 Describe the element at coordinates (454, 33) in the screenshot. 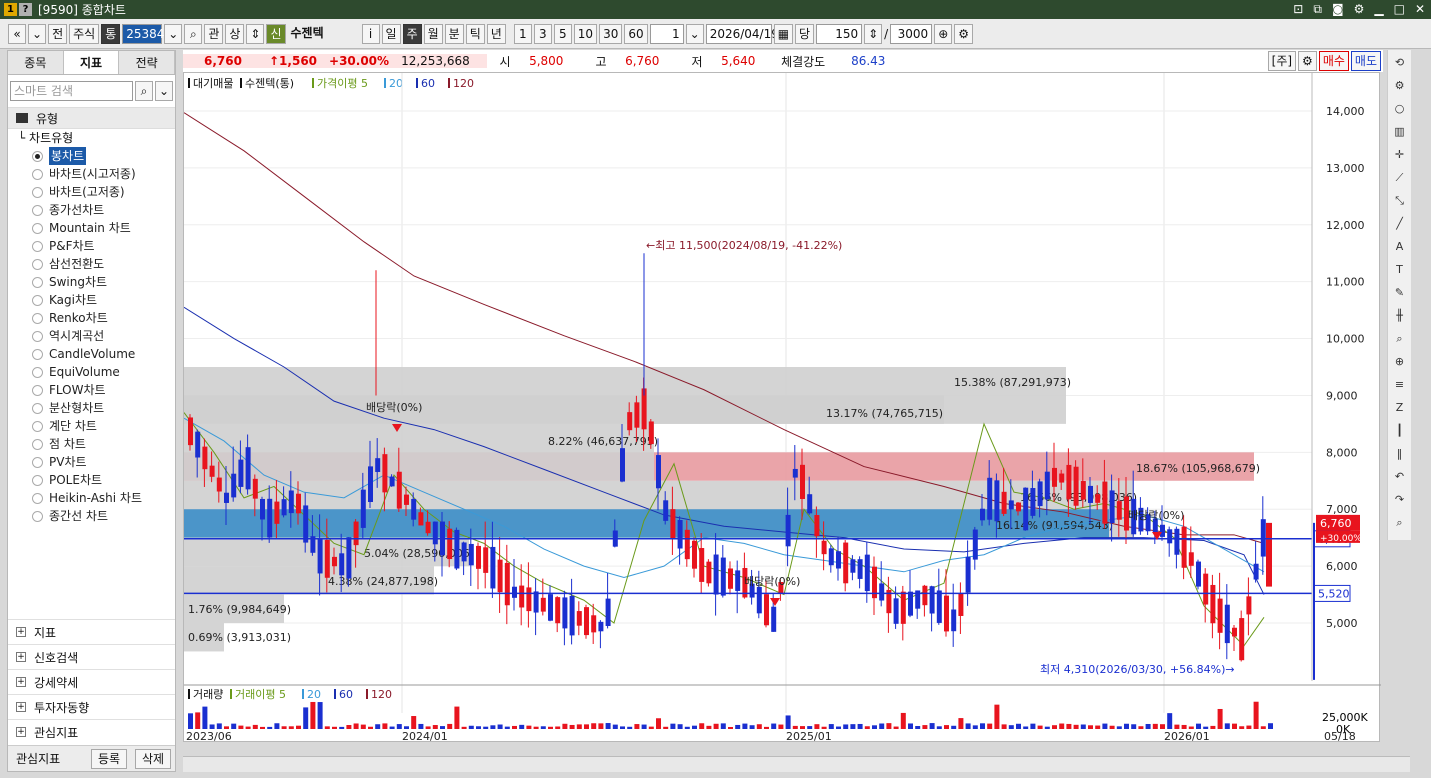

I see `period-minute: 분` at that location.